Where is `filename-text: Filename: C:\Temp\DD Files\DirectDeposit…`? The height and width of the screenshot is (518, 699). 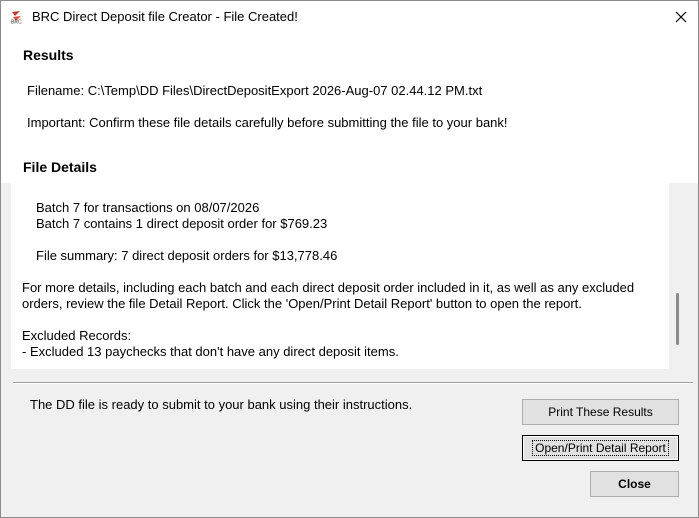 filename-text: Filename: C:\Temp\DD Files\DirectDeposit… is located at coordinates (255, 90).